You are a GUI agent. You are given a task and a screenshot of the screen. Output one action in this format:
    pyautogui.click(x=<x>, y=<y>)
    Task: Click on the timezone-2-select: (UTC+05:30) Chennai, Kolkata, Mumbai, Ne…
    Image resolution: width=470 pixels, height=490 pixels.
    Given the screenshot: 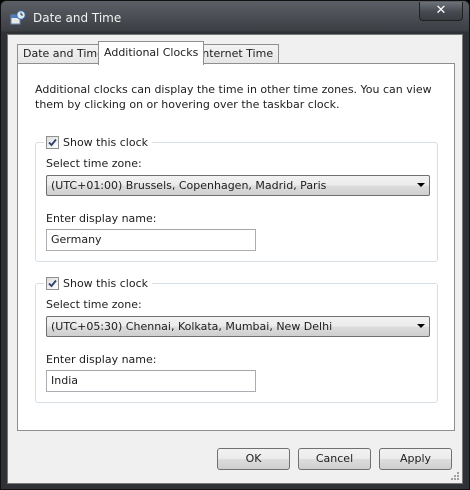 What is the action you would take?
    pyautogui.click(x=238, y=326)
    